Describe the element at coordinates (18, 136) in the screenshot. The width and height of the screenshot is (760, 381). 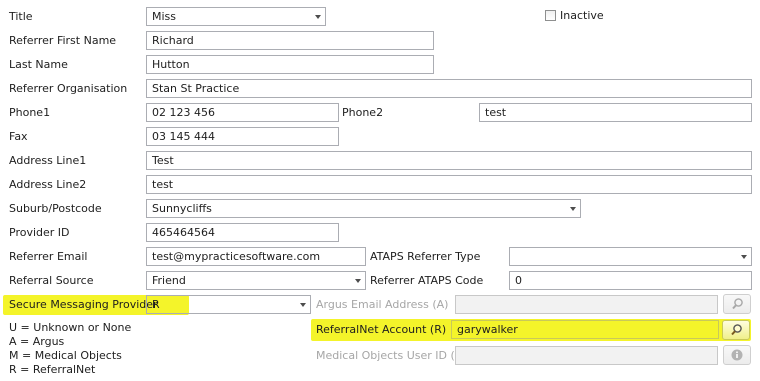
I see `fax-label: Fax` at that location.